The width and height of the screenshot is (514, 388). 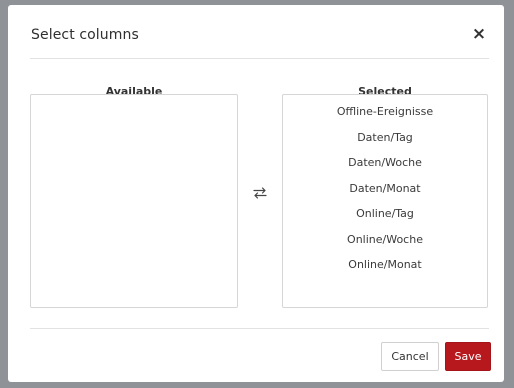 What do you see at coordinates (385, 138) in the screenshot?
I see `selected-item: Daten/Tag` at bounding box center [385, 138].